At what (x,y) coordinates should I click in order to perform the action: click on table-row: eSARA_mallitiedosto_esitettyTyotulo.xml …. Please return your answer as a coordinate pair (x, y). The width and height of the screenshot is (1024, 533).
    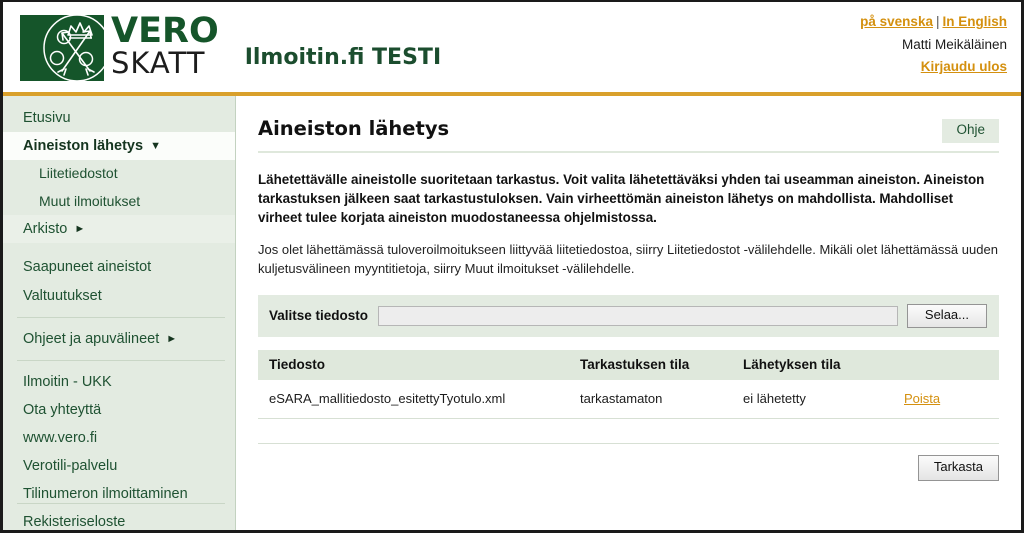
    Looking at the image, I should click on (628, 399).